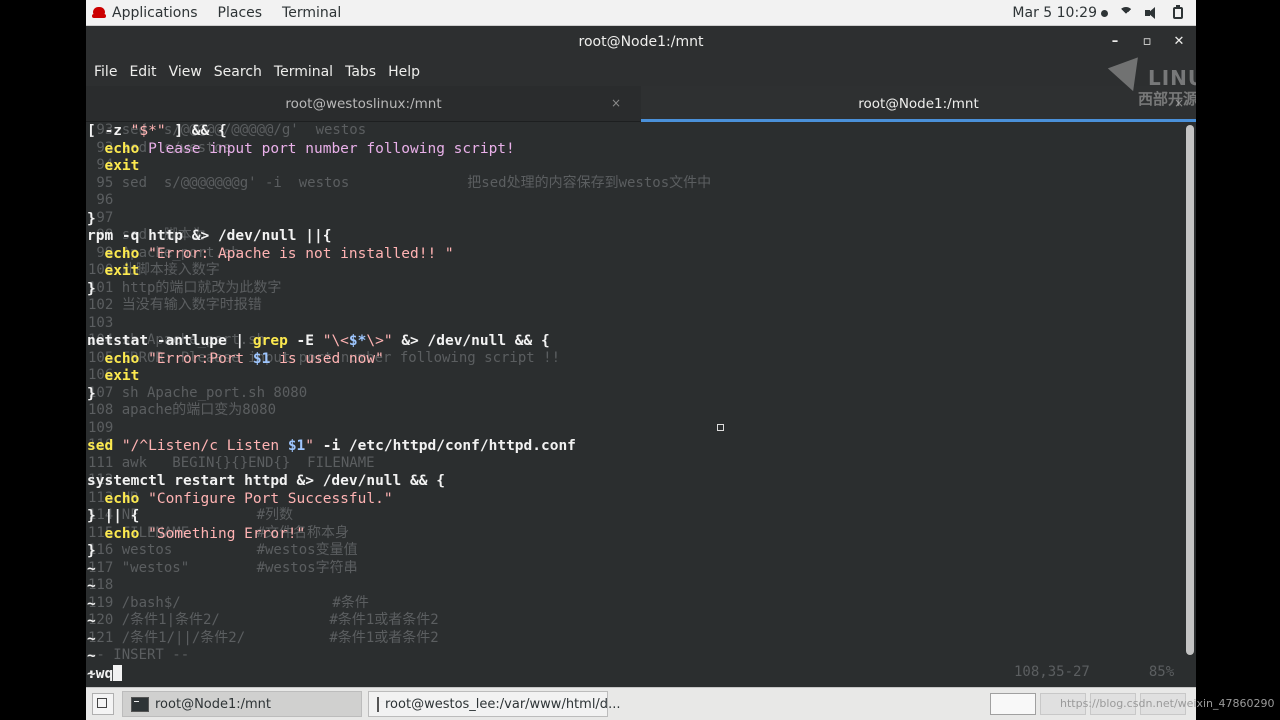 This screenshot has height=720, width=1280. I want to click on maximize-button: ▫, so click(1147, 42).